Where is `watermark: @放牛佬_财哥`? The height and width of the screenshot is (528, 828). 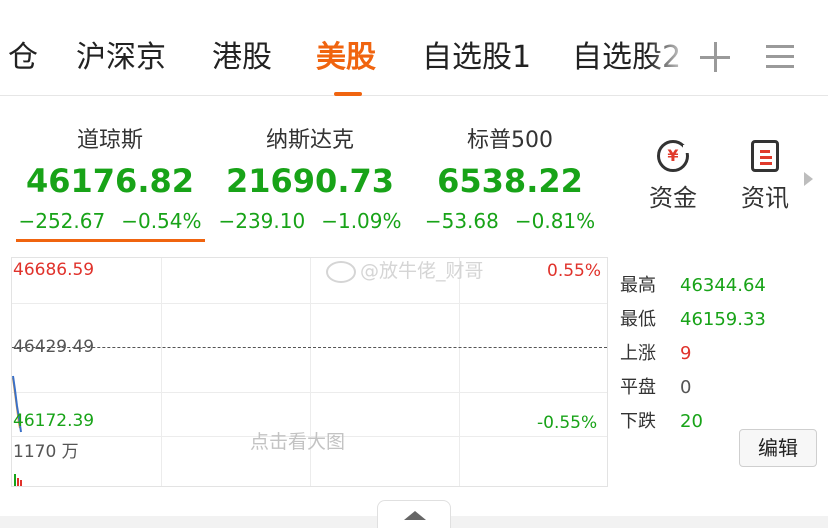 watermark: @放牛佬_财哥 is located at coordinates (405, 269).